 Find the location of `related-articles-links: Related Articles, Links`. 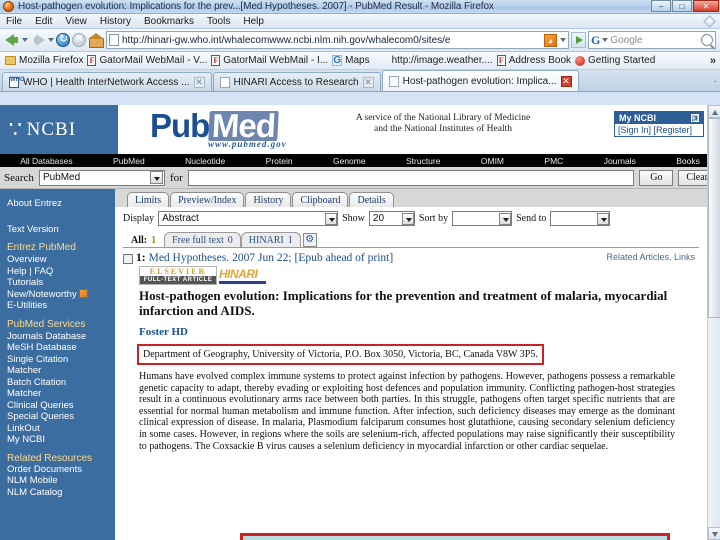

related-articles-links: Related Articles, Links is located at coordinates (650, 257).